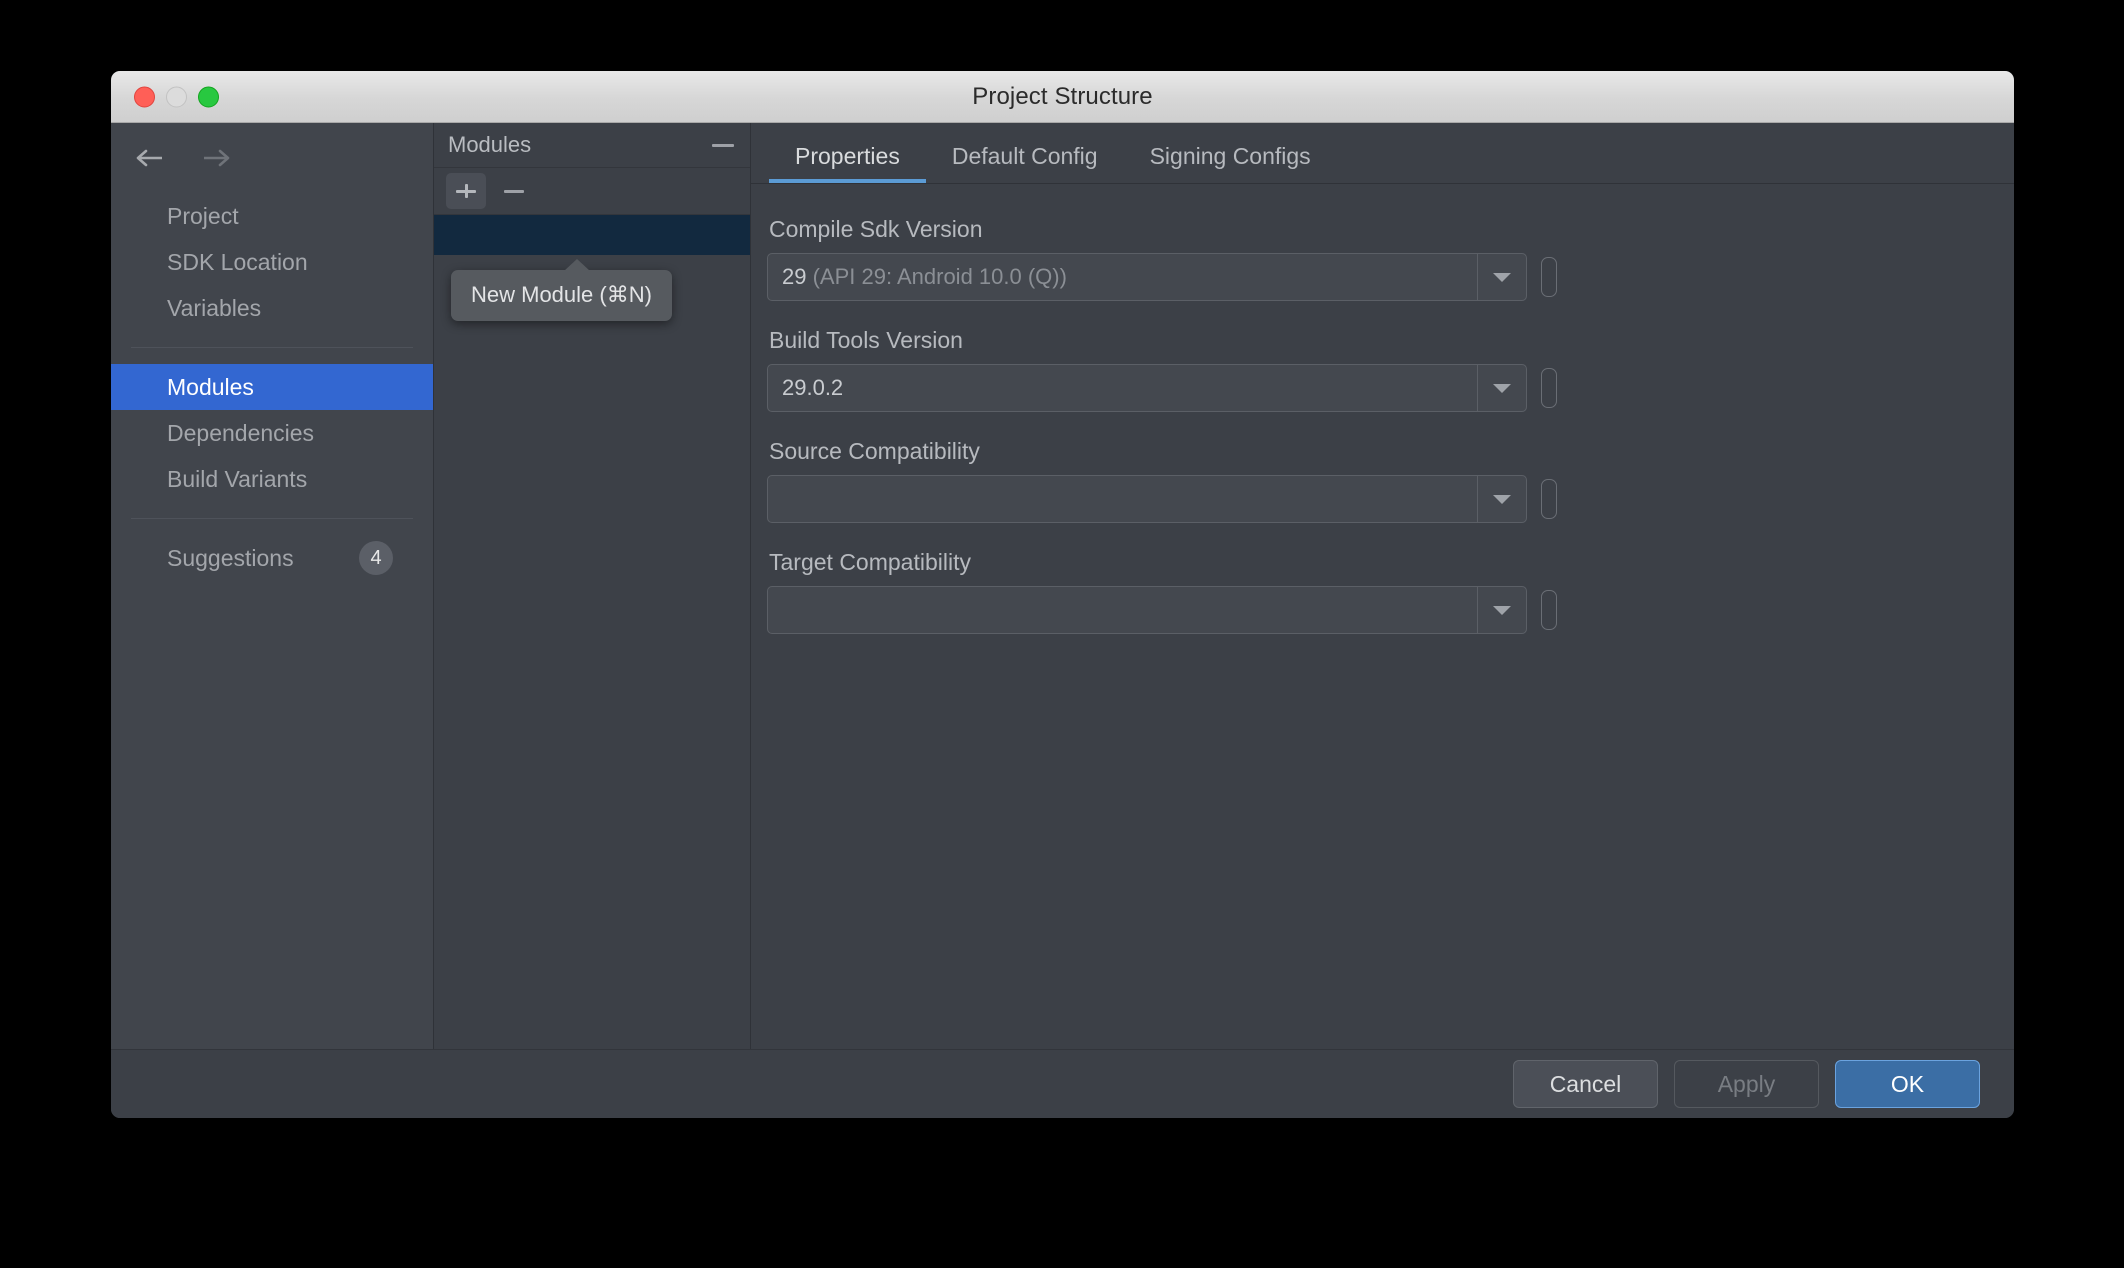  I want to click on window-titlebar: Project Structure, so click(1062, 97).